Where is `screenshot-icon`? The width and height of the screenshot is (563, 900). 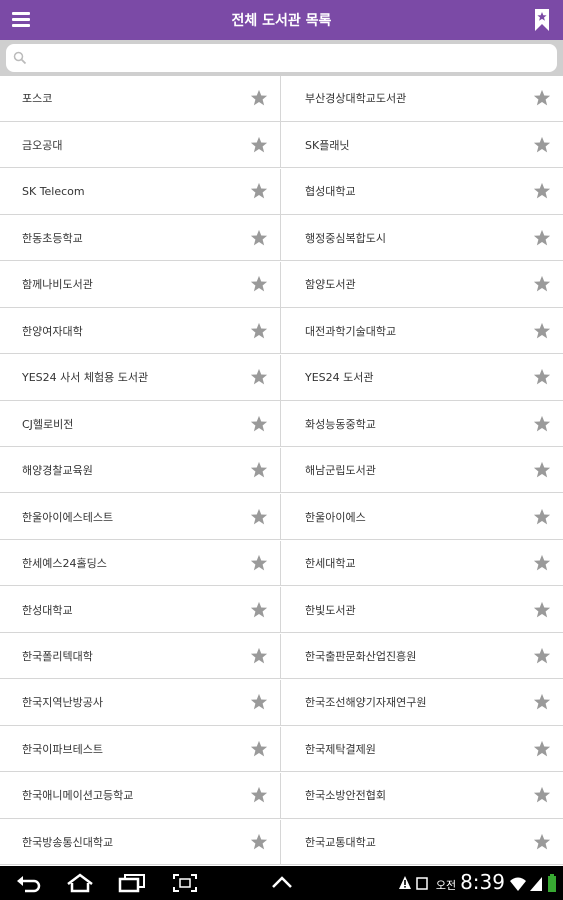 screenshot-icon is located at coordinates (185, 883).